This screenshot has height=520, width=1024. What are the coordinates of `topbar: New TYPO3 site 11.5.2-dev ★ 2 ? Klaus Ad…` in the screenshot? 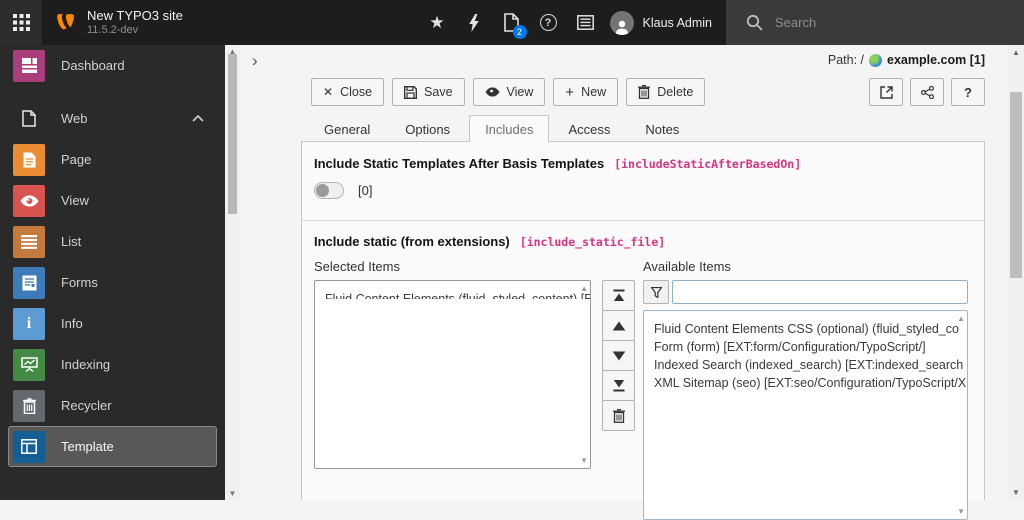 It's located at (512, 22).